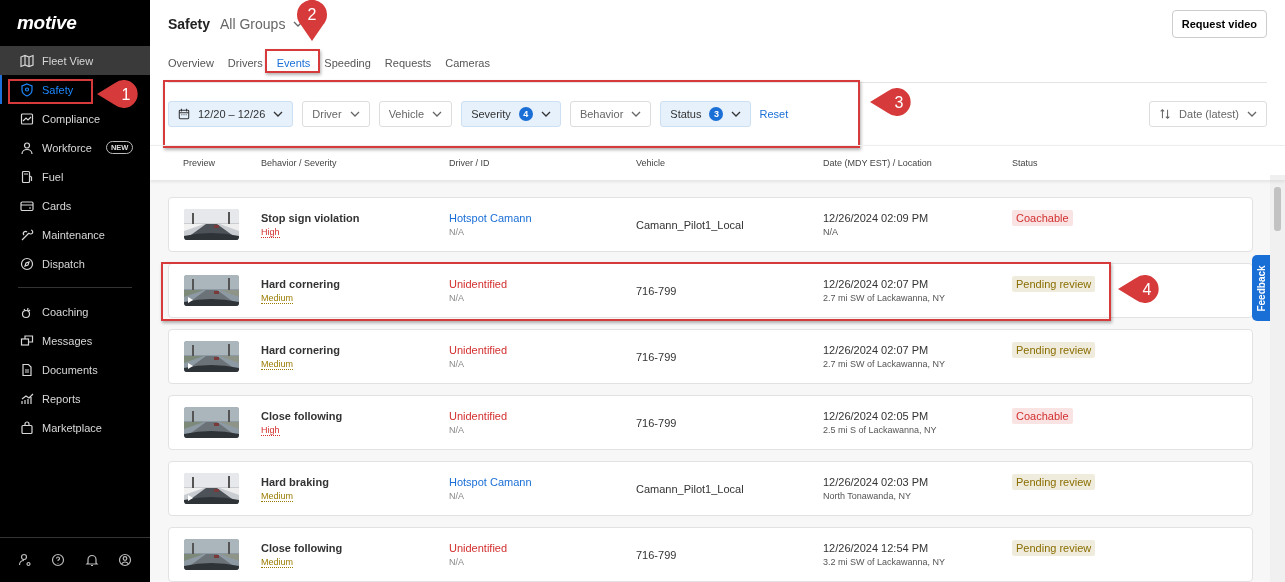 The width and height of the screenshot is (1285, 582). Describe the element at coordinates (710, 356) in the screenshot. I see `event-row: Hard cornering Medium Unidentified N/A 716-799 12/26/2024 02:07 PM 2.7 mi SW of Lackawanna, NY Pending review` at that location.